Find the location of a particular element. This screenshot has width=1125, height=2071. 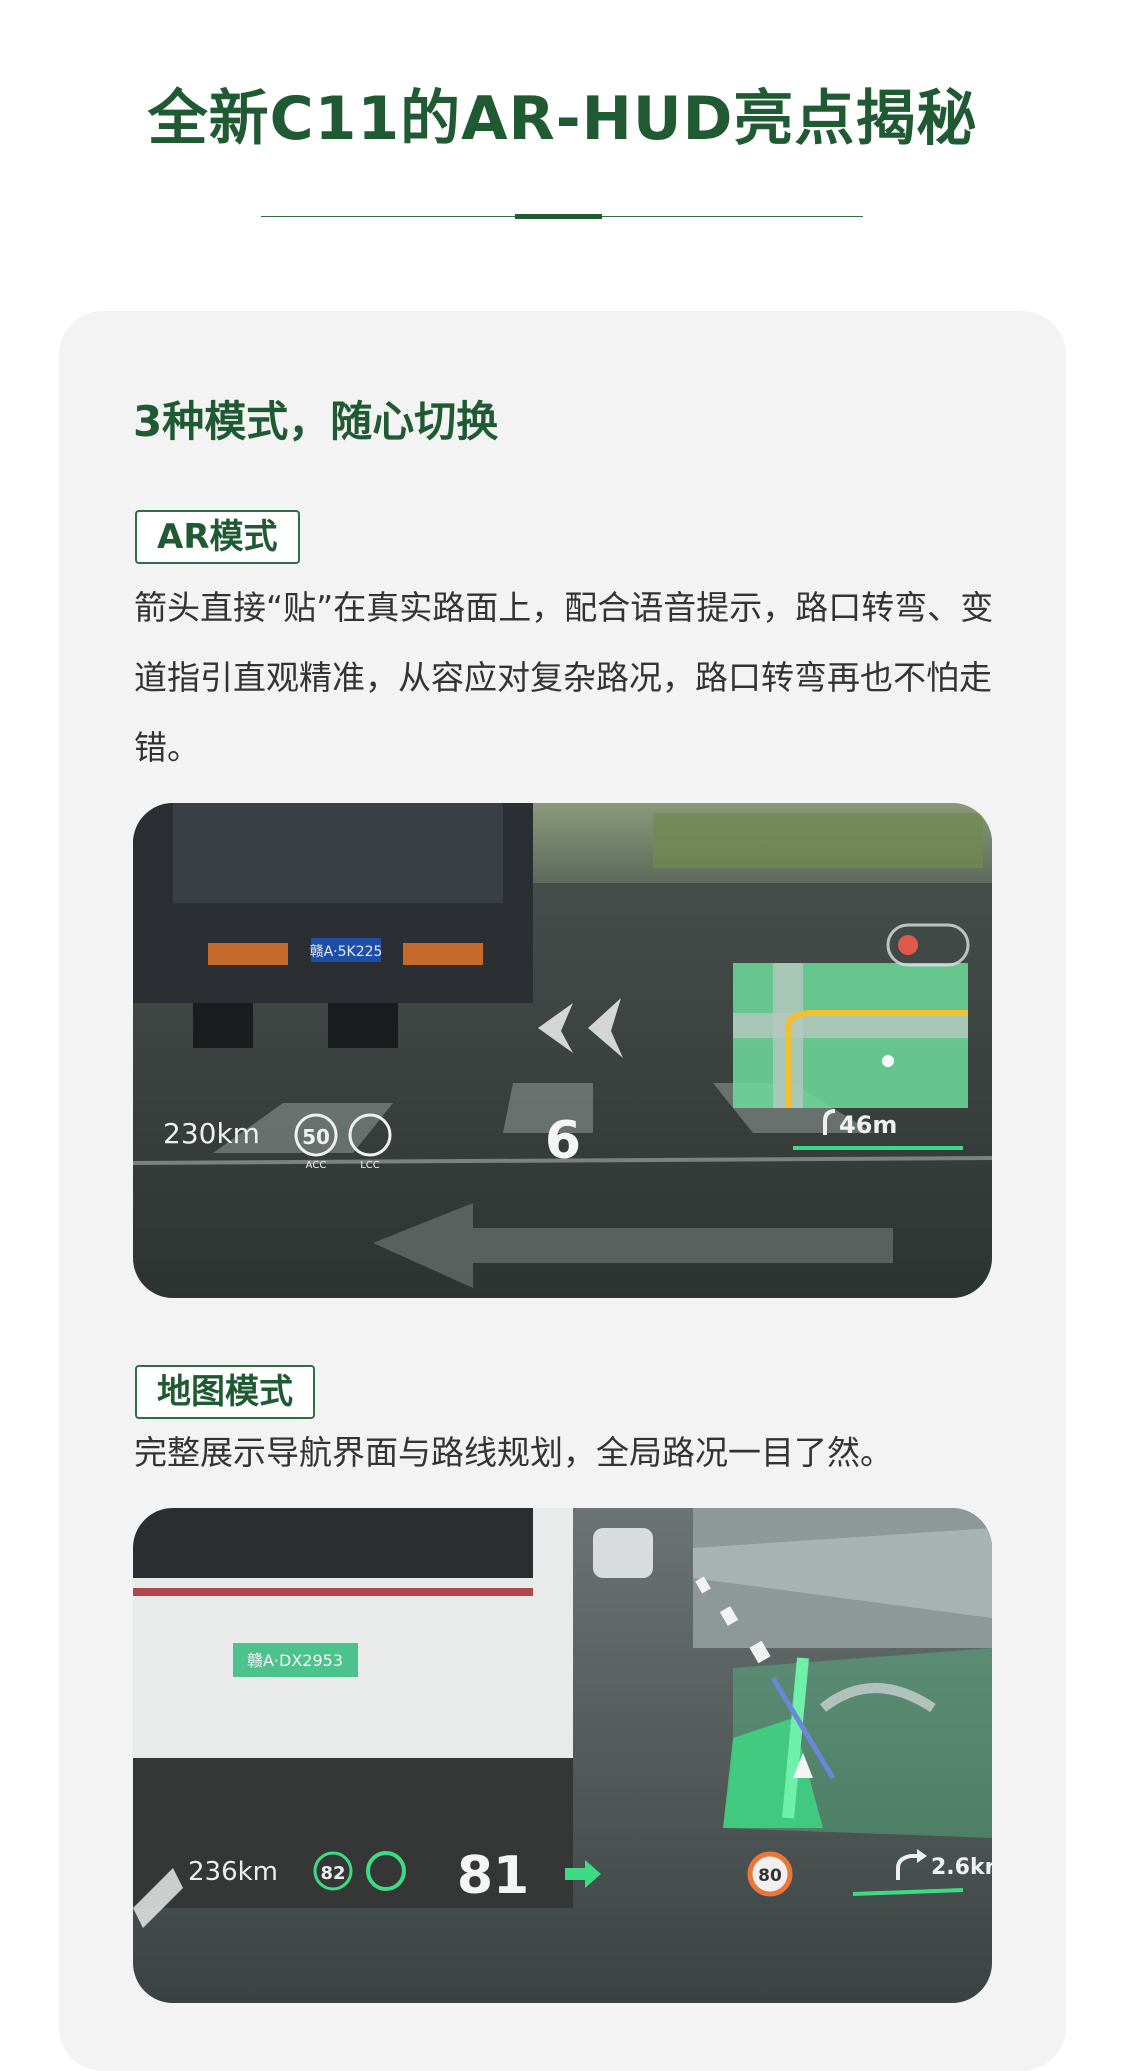

map-mode-tag: 地图模式 is located at coordinates (225, 1392).